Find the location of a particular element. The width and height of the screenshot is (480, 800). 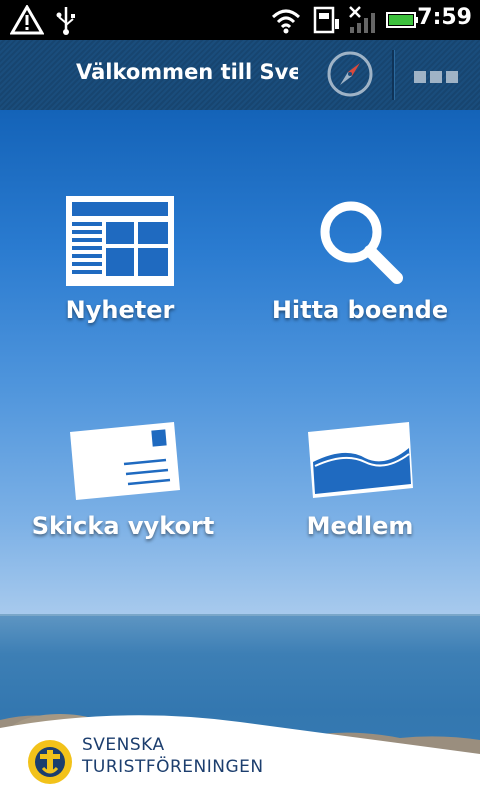

sim-icon is located at coordinates (326, 20).